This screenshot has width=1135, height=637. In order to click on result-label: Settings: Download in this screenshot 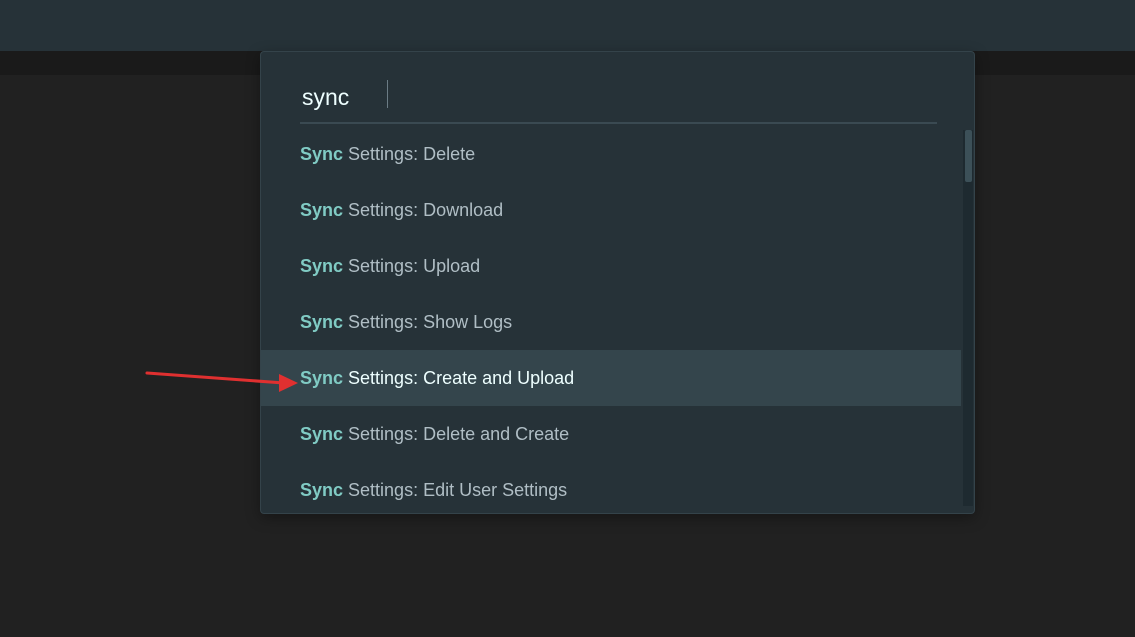, I will do `click(423, 210)`.